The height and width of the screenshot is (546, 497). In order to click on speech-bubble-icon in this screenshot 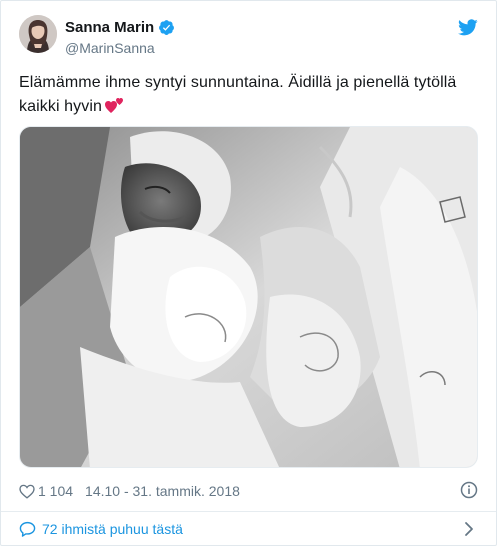, I will do `click(27, 529)`.